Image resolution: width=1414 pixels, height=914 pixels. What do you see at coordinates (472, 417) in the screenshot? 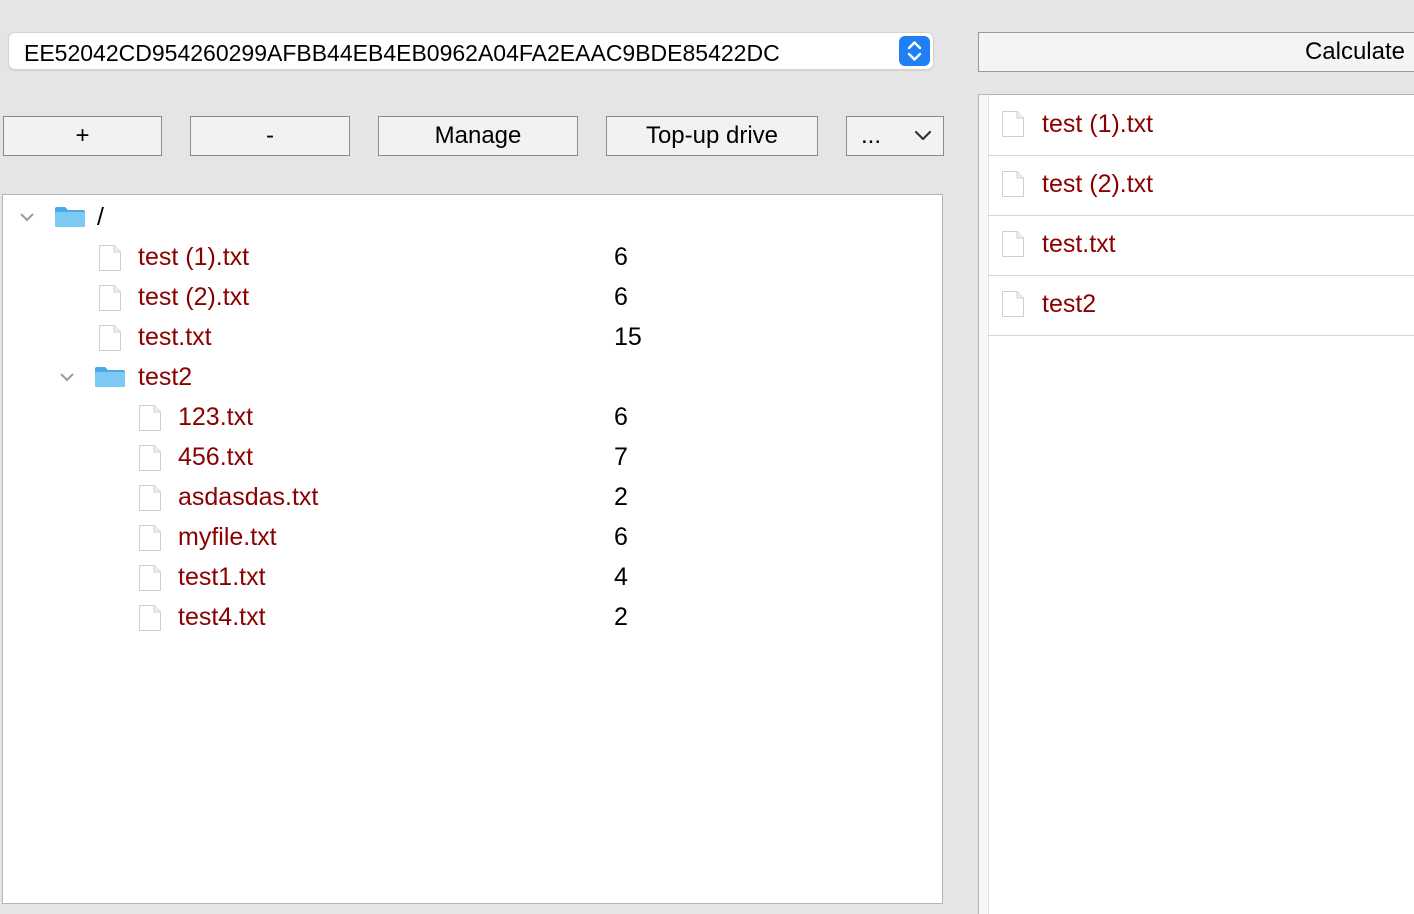
I see `tree-row: 123.txt 6` at bounding box center [472, 417].